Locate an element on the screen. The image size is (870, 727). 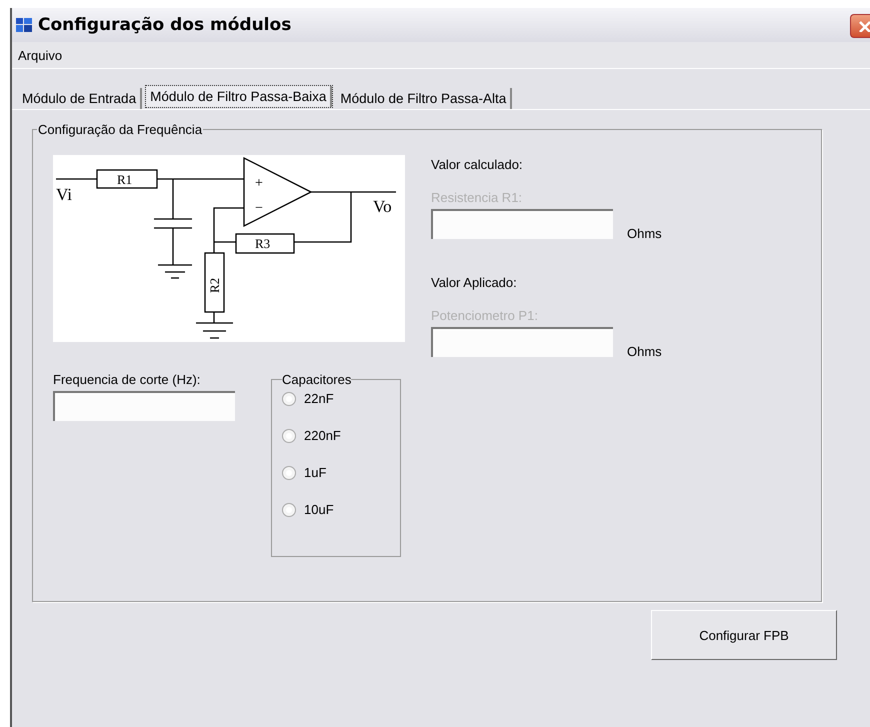
vo-label: Vo is located at coordinates (382, 206).